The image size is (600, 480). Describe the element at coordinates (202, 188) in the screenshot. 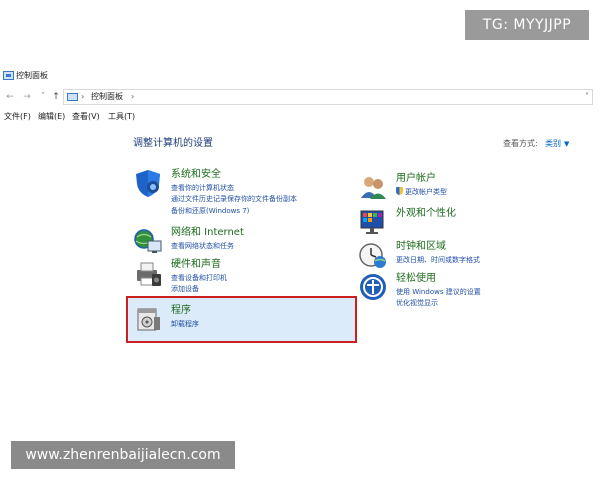

I see `link-view-status: 查看你的计算机状态` at that location.